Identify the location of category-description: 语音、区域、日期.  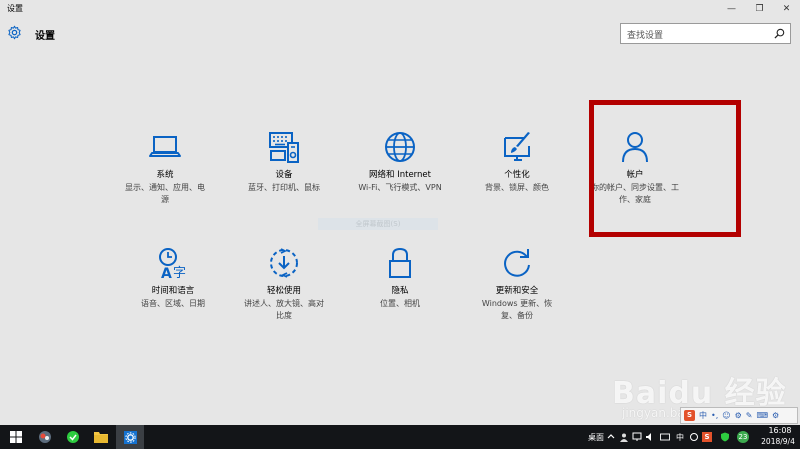
(173, 303).